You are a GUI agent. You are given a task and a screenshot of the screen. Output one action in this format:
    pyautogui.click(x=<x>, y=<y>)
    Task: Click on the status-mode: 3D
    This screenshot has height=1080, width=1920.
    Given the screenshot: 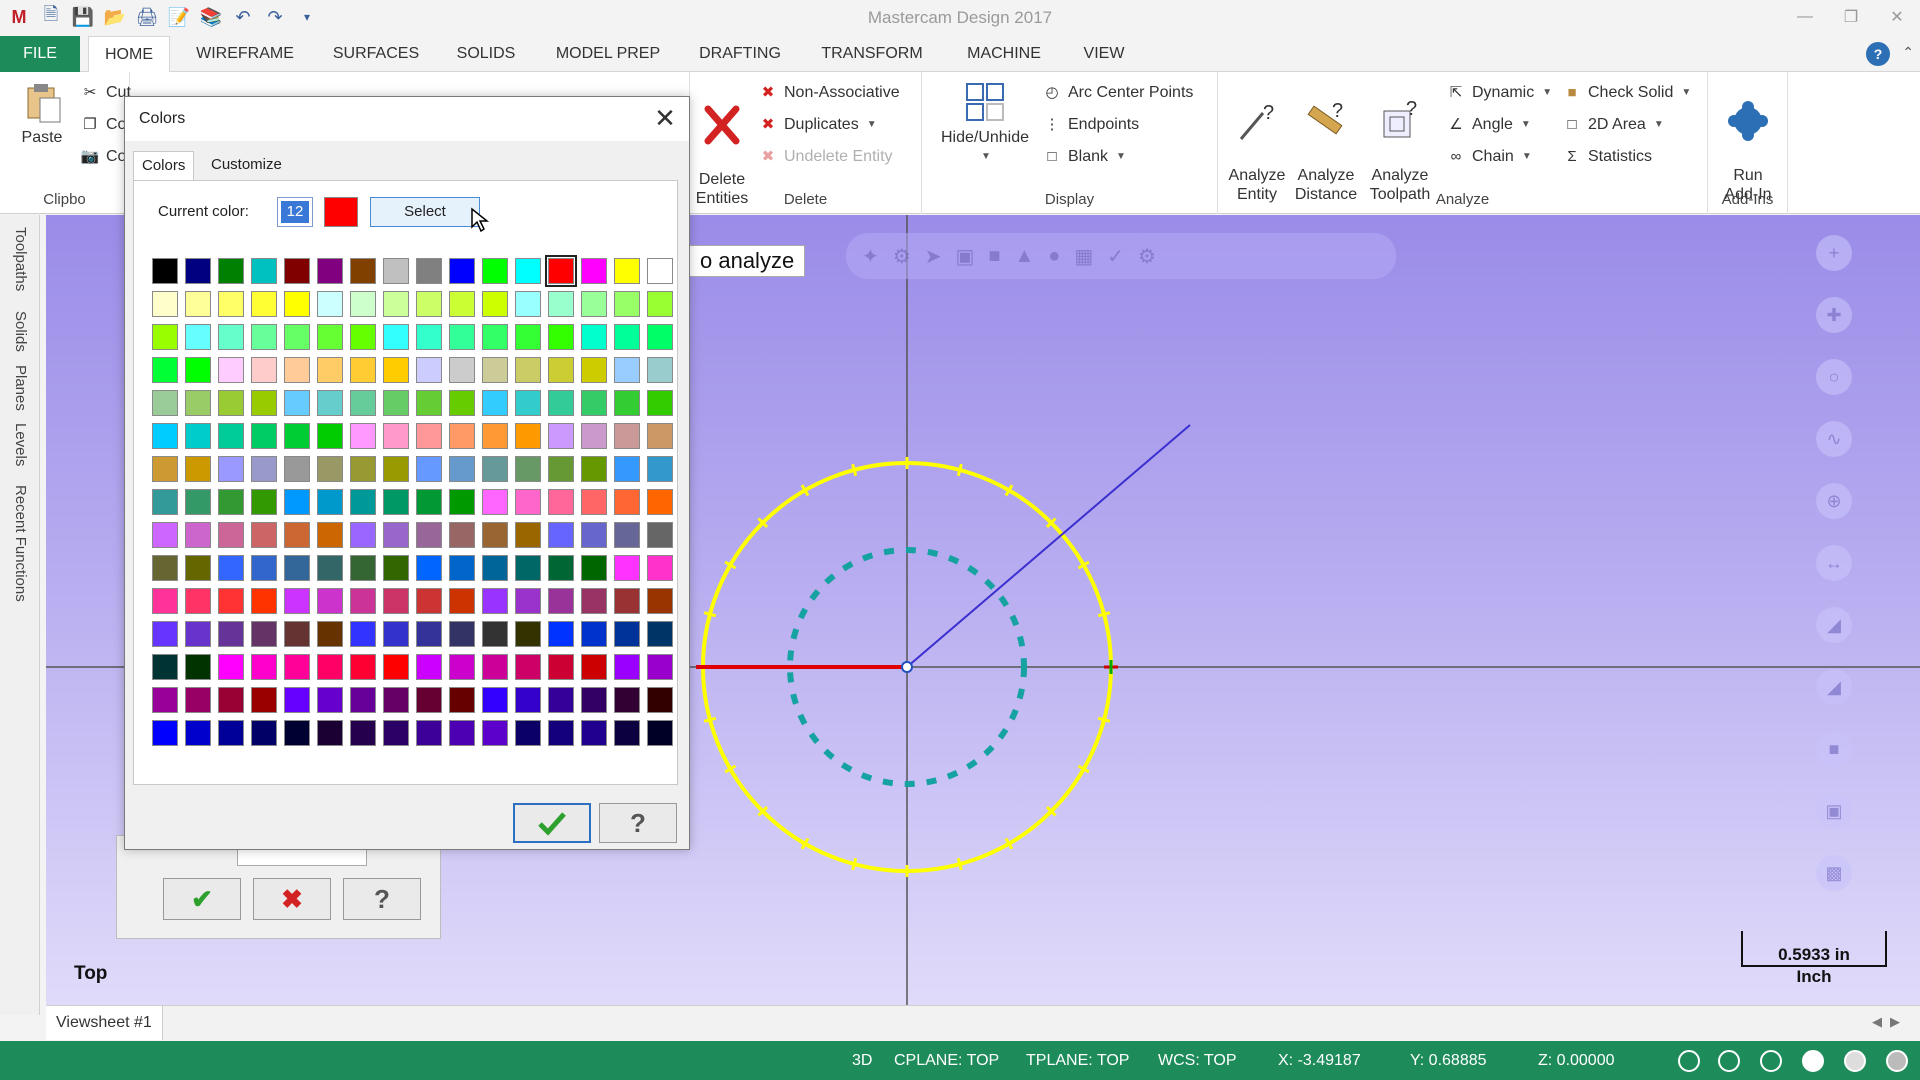 What is the action you would take?
    pyautogui.click(x=862, y=1060)
    